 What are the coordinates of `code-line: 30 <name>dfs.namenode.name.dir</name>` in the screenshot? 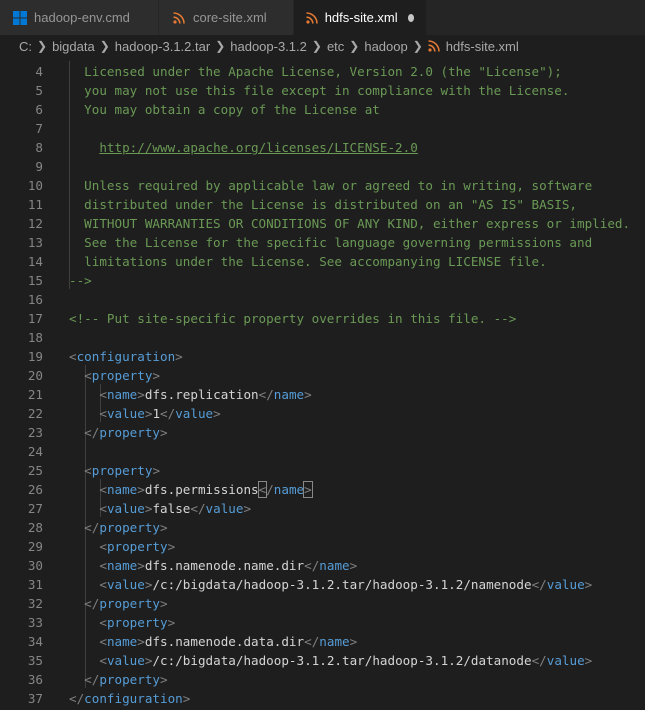 It's located at (322, 565).